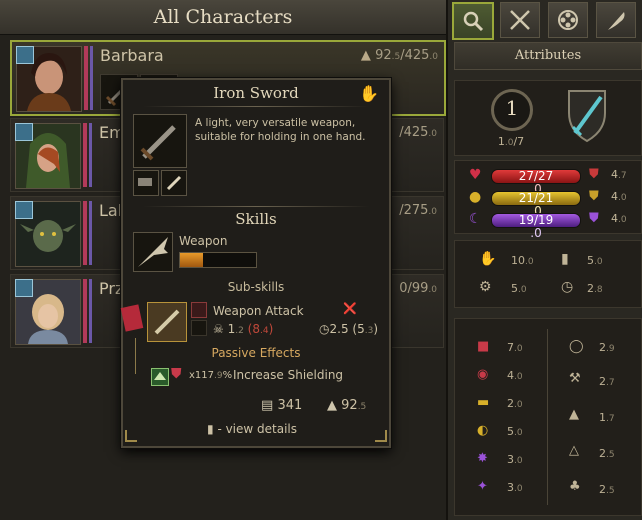  I want to click on skill-name: Weapon, so click(203, 241).